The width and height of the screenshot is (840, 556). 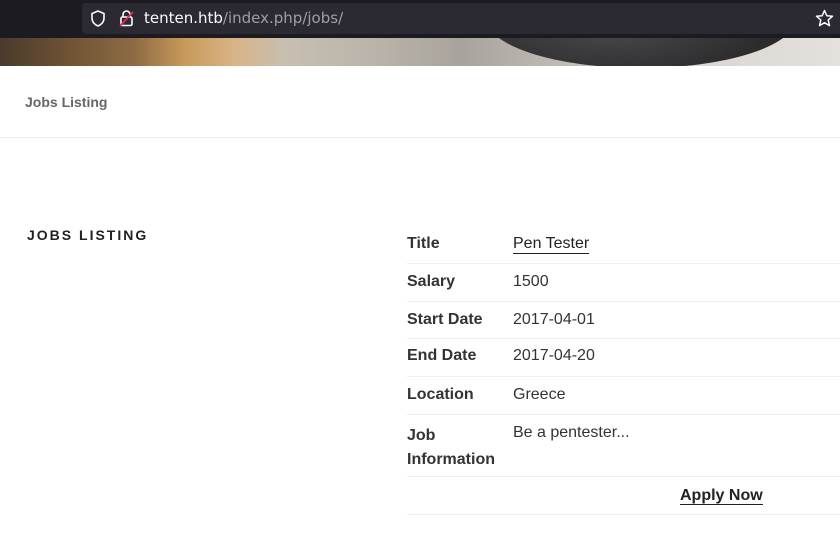 I want to click on job-title-link: Pen Tester, so click(x=551, y=244).